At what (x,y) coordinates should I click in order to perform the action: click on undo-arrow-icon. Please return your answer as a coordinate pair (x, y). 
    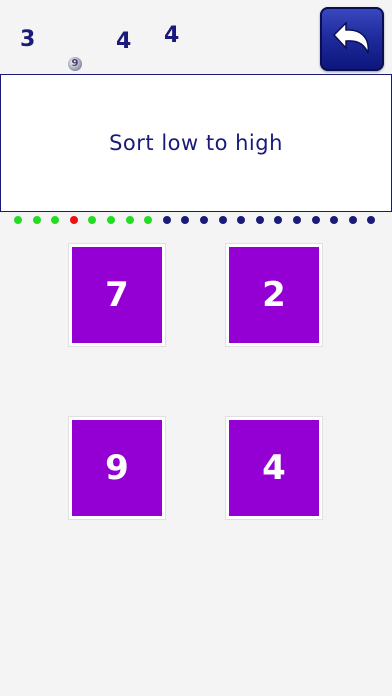
    Looking at the image, I should click on (350, 37).